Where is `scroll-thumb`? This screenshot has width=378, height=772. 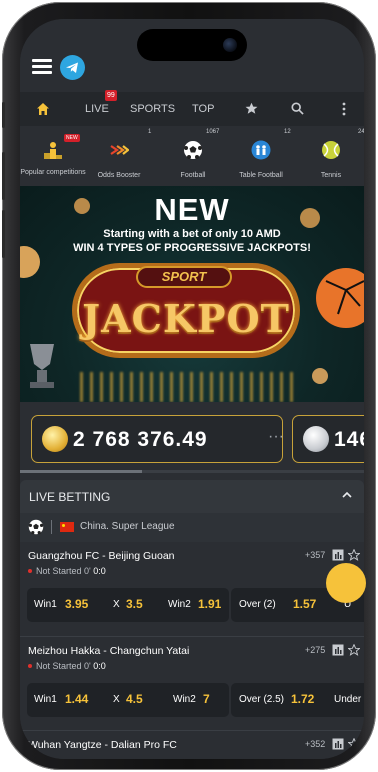 scroll-thumb is located at coordinates (81, 471).